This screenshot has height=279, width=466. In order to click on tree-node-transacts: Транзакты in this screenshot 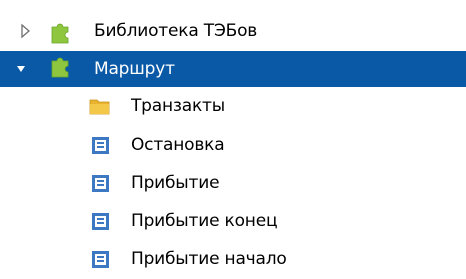, I will do `click(233, 106)`.